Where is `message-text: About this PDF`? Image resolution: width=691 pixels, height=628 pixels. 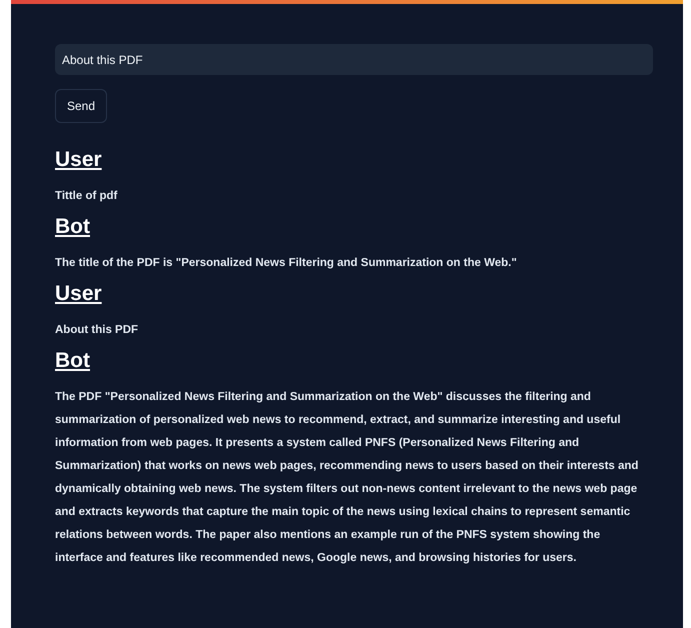
message-text: About this PDF is located at coordinates (97, 330).